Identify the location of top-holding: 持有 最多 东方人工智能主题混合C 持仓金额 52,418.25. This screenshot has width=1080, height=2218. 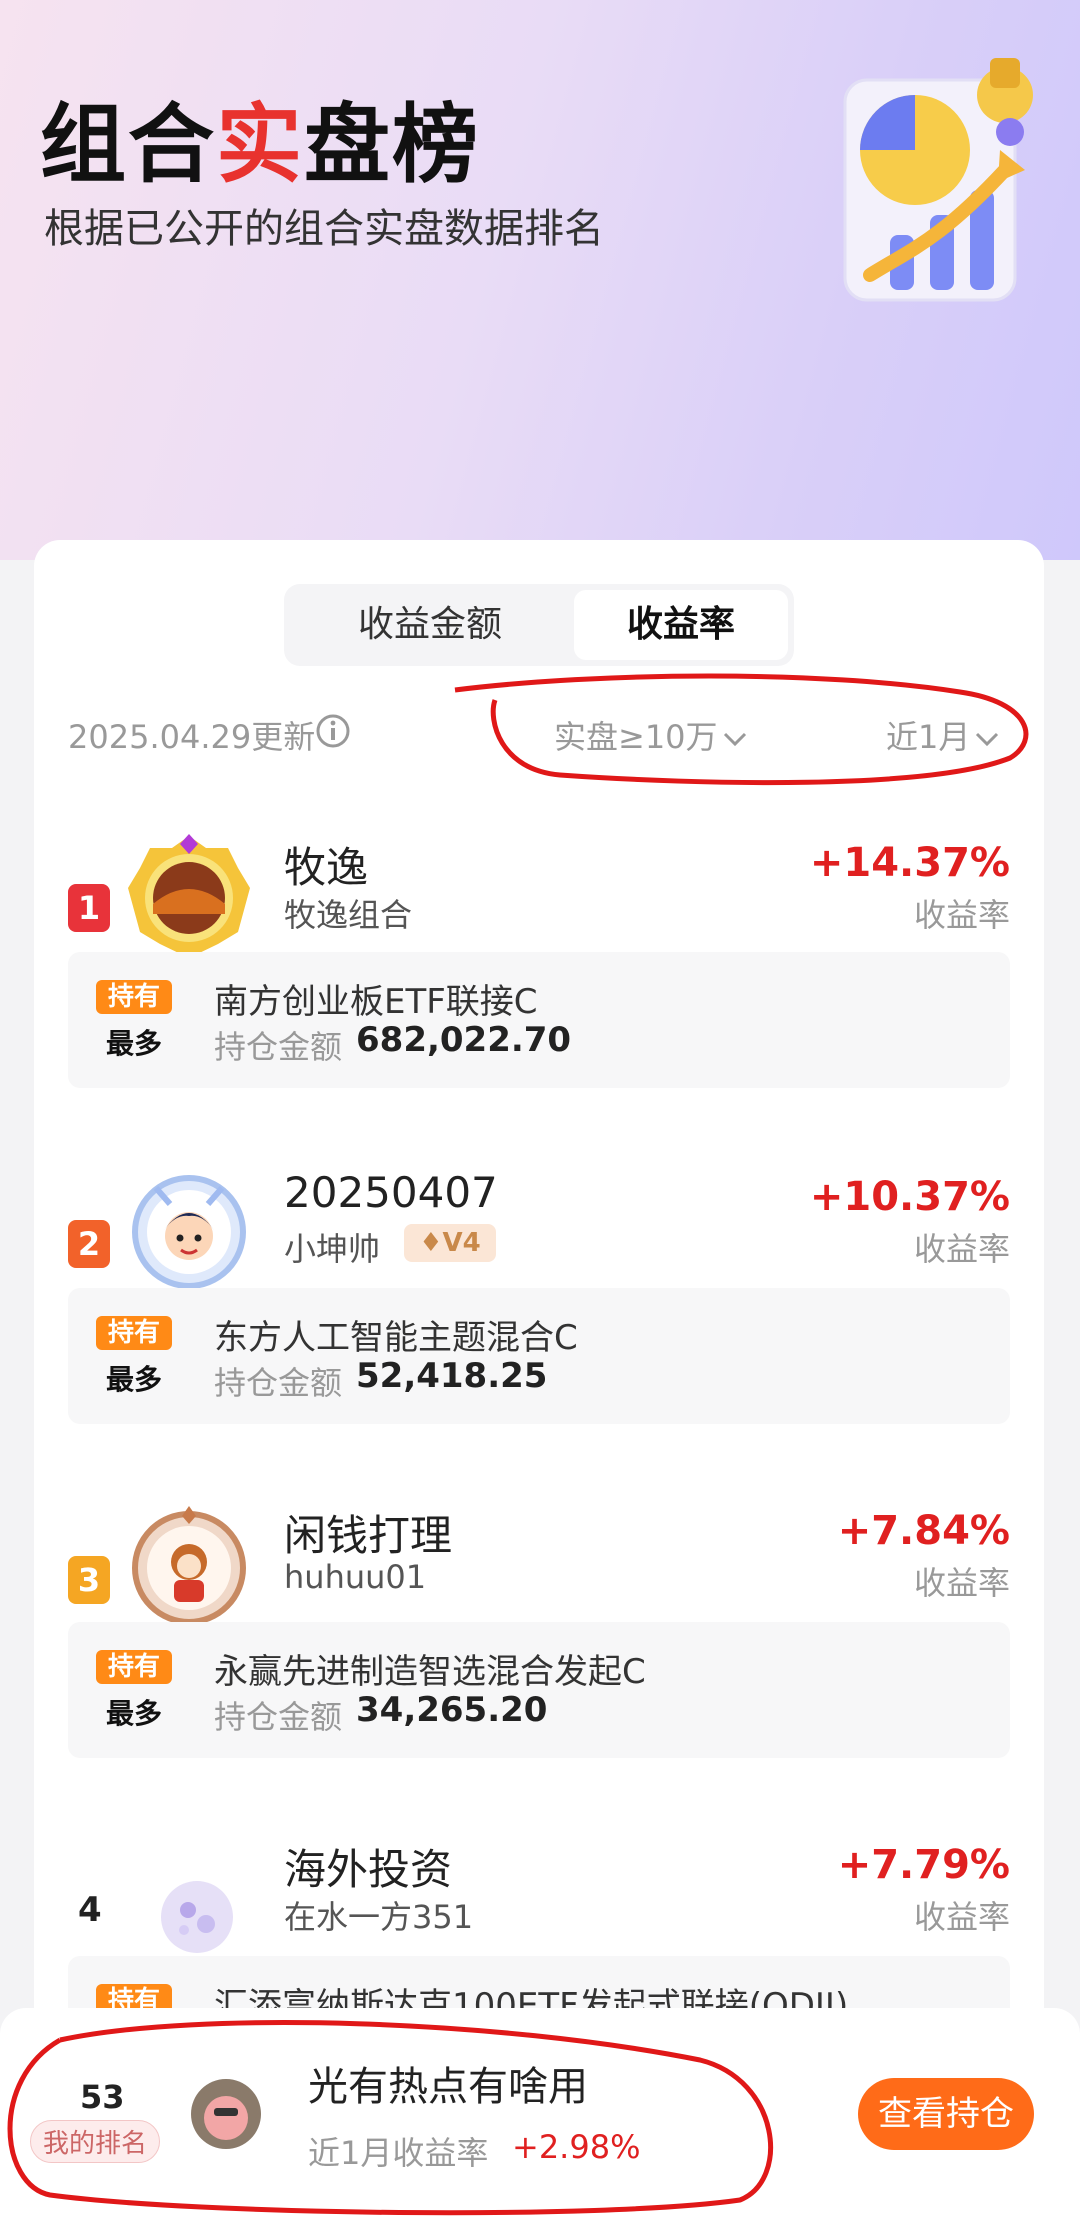
(539, 1356).